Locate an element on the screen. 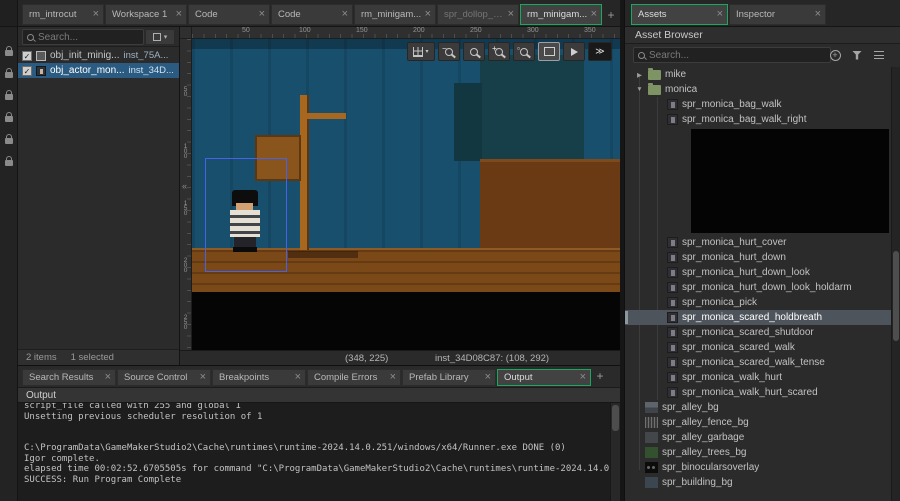 This screenshot has height=501, width=900. tree-asset-spr-monica-bag-walk: spr_monica_bag_walk is located at coordinates (758, 104).